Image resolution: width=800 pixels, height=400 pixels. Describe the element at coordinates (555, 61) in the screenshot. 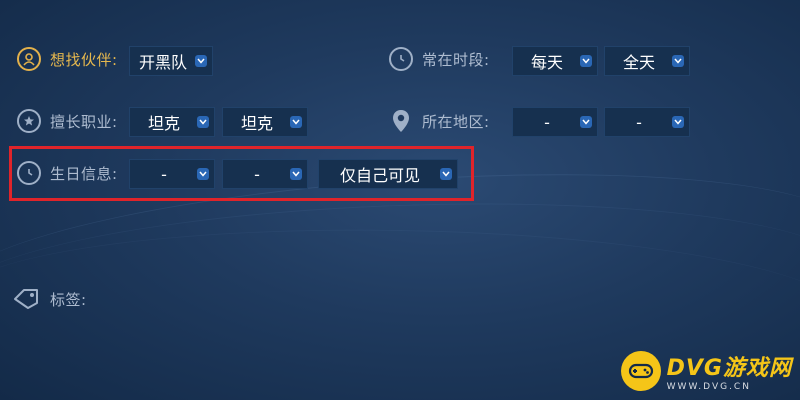

I see `time-day-dropdown: 每天` at that location.